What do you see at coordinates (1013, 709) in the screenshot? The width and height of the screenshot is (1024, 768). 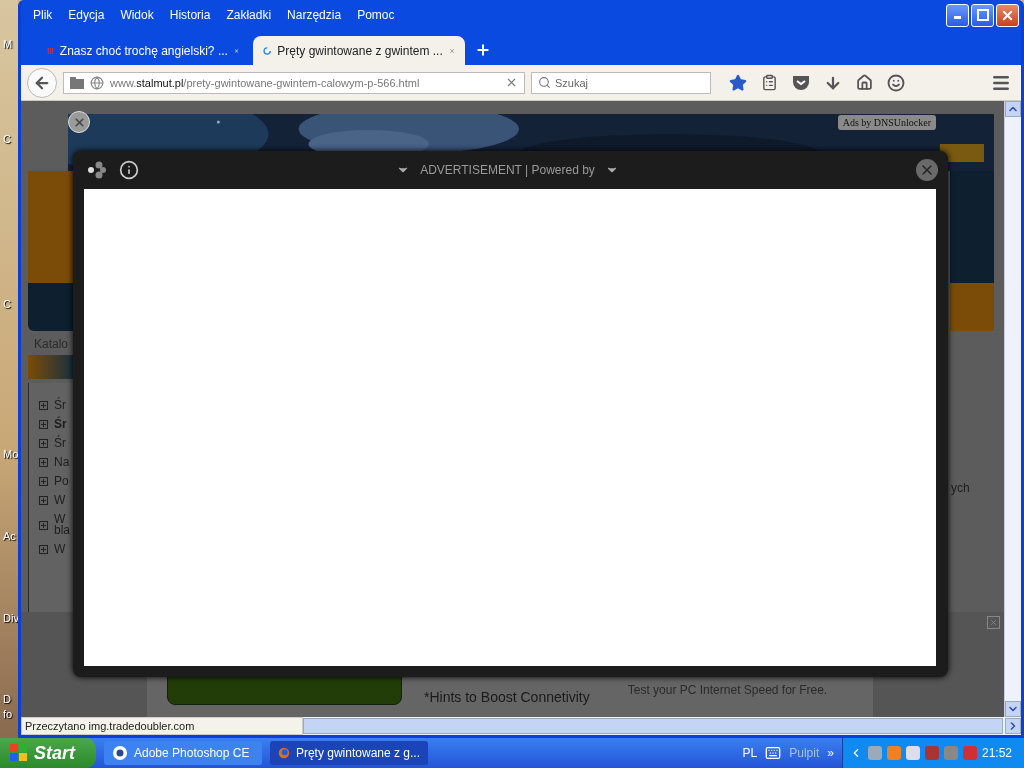 I see `scroll-down-button` at bounding box center [1013, 709].